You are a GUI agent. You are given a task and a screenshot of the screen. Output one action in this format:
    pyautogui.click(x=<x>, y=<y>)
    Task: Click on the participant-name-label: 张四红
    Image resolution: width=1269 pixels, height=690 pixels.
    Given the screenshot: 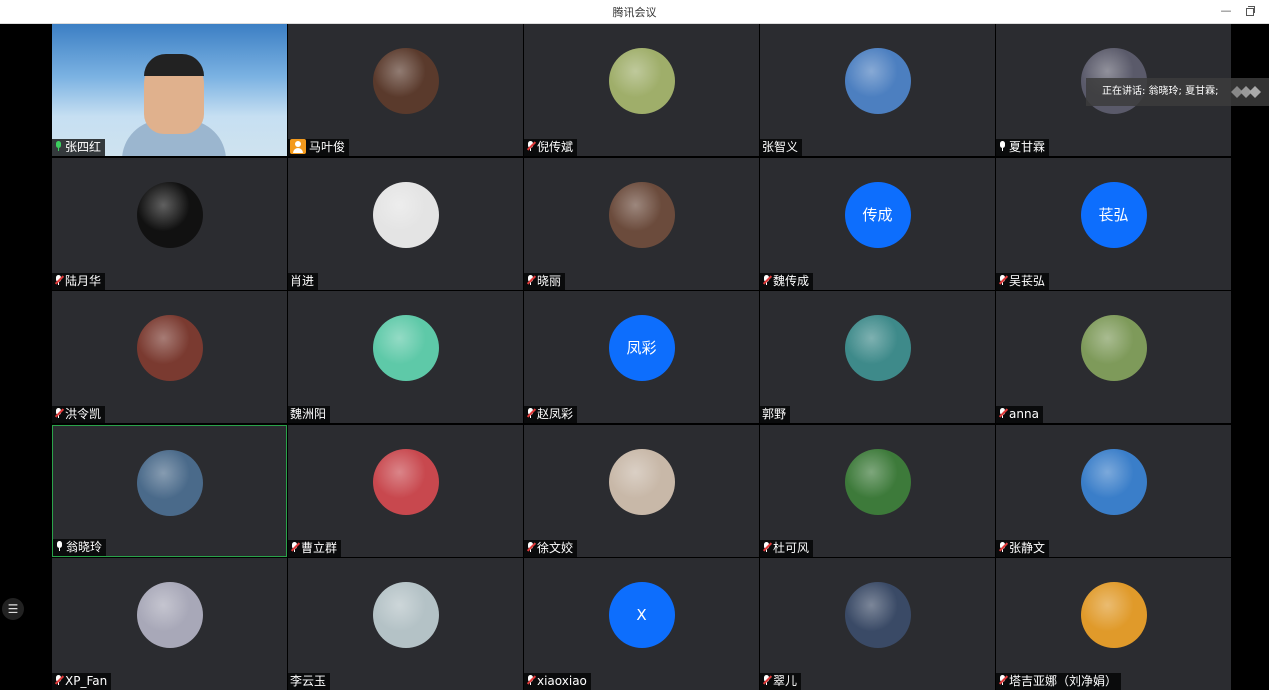 What is the action you would take?
    pyautogui.click(x=79, y=147)
    